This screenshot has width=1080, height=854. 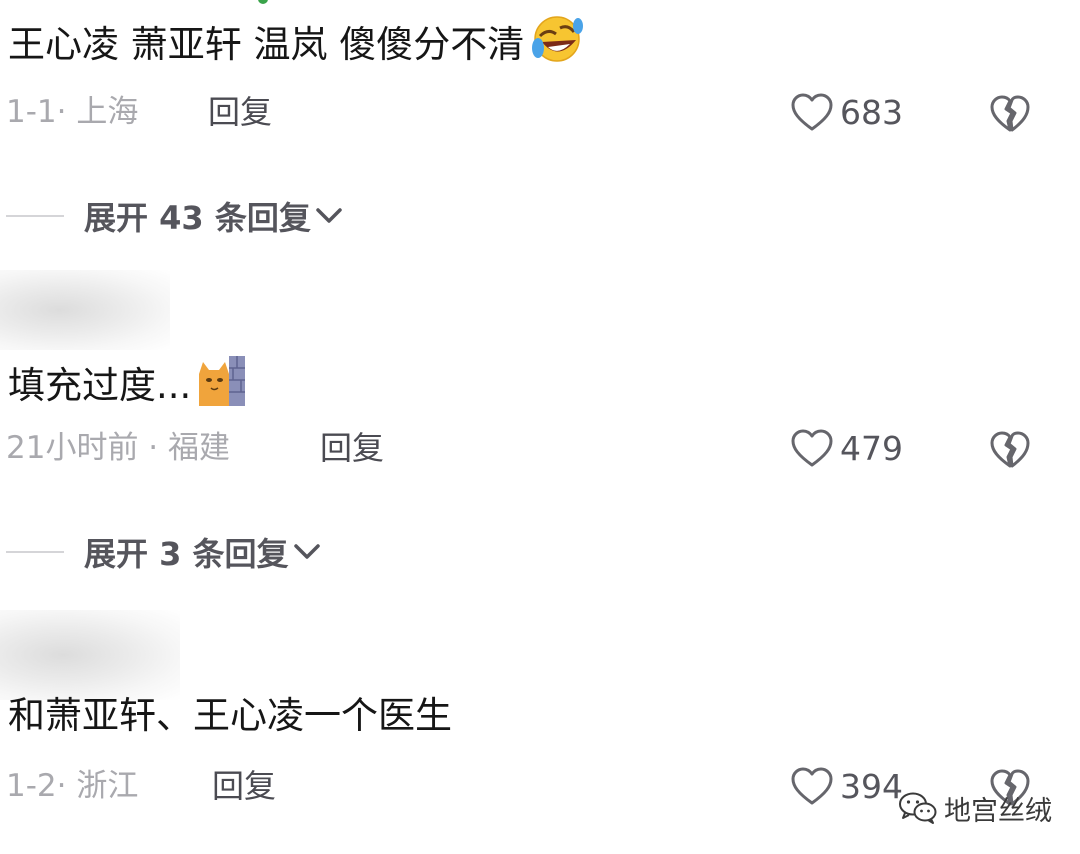 What do you see at coordinates (72, 112) in the screenshot?
I see `comment-meta-1: 1-1· 上海` at bounding box center [72, 112].